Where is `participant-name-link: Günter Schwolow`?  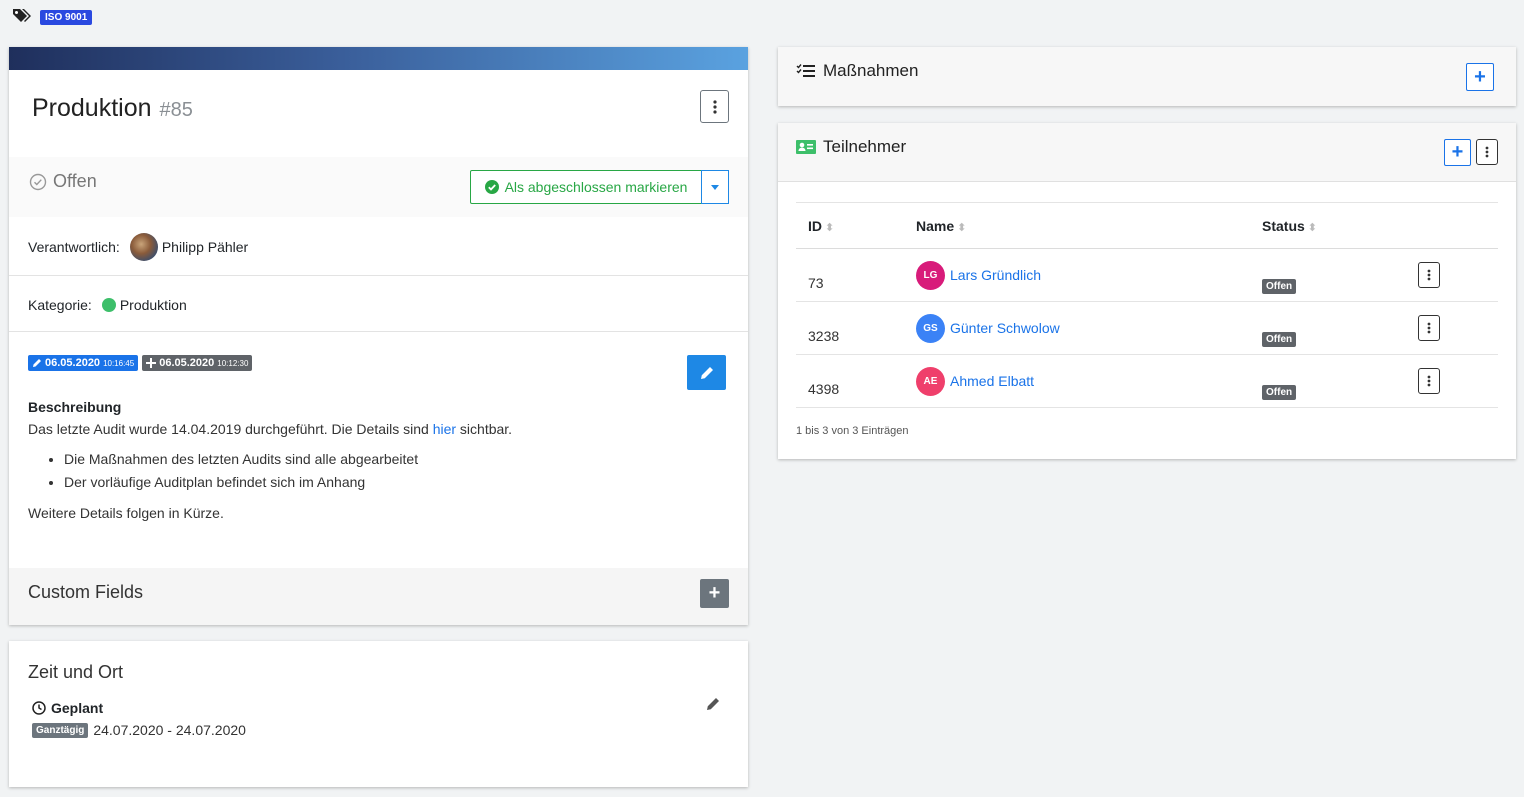
participant-name-link: Günter Schwolow is located at coordinates (1005, 328).